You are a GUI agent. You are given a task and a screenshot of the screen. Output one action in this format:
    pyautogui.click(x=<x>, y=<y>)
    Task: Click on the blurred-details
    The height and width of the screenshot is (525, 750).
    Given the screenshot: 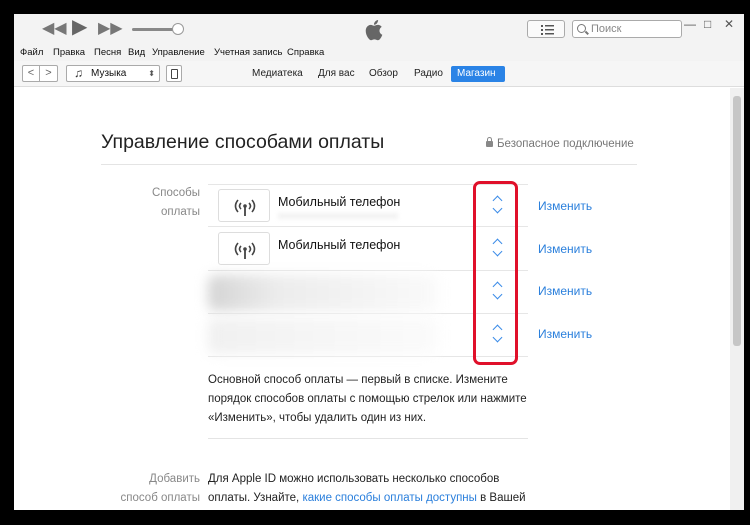 What is the action you would take?
    pyautogui.click(x=338, y=216)
    